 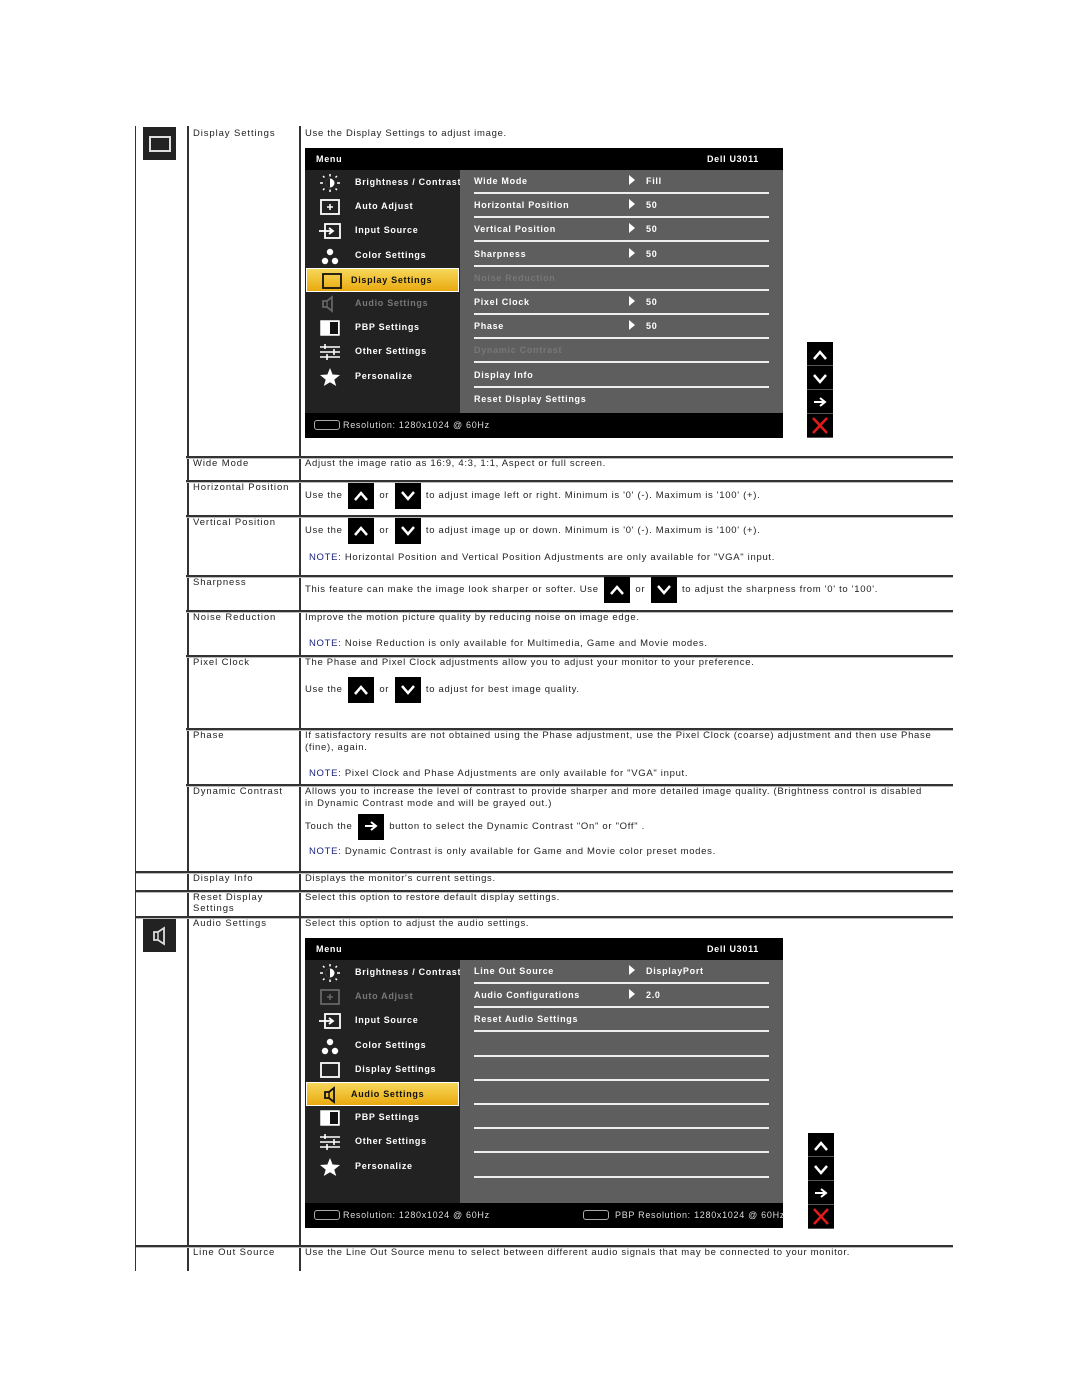 I want to click on pbp-settings-icon, so click(x=330, y=328).